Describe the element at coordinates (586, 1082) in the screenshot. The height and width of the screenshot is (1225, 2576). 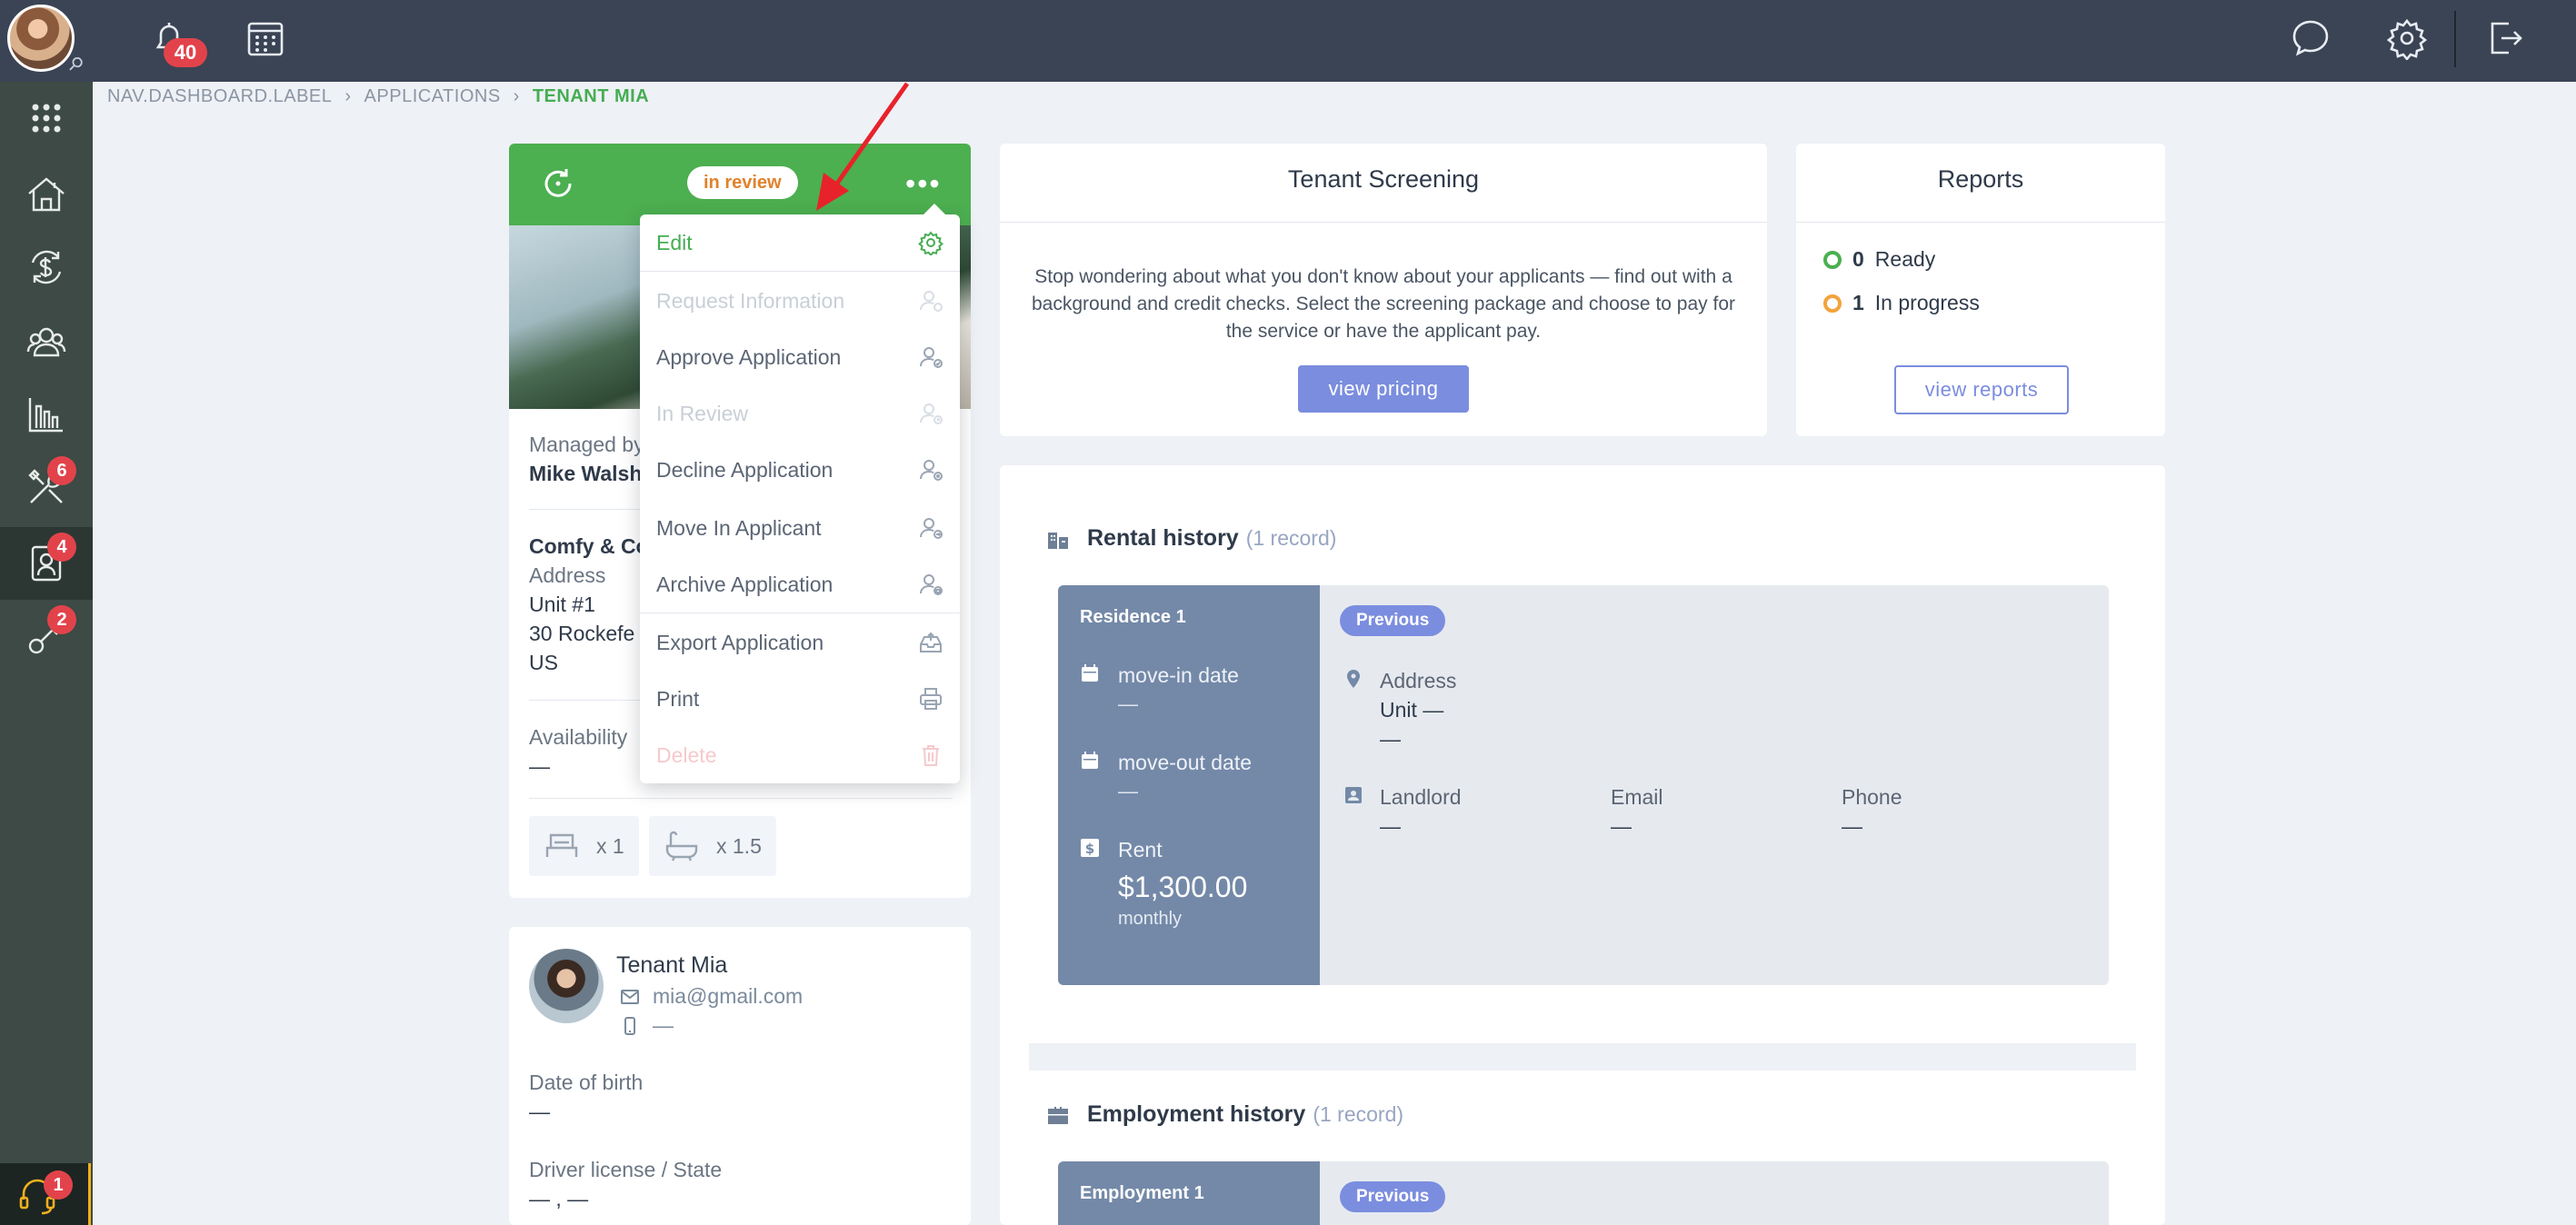
I see `dob-label: Date of birth` at that location.